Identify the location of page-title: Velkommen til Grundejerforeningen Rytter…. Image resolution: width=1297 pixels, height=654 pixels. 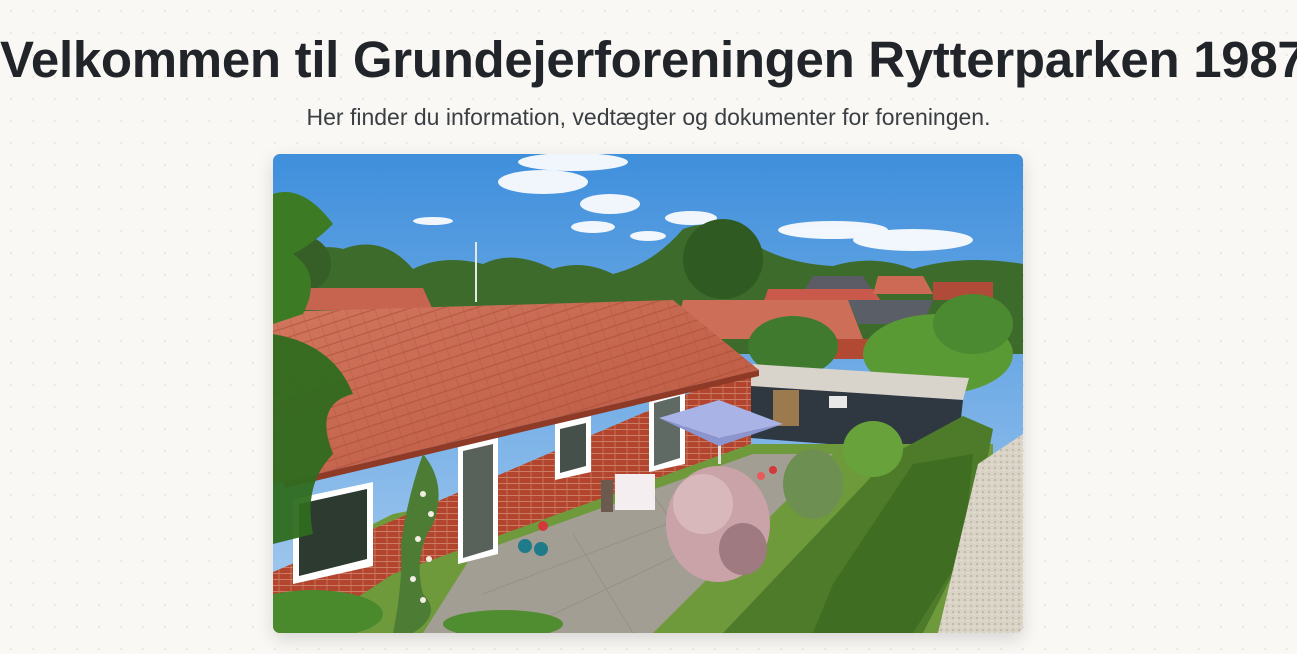
(648, 59).